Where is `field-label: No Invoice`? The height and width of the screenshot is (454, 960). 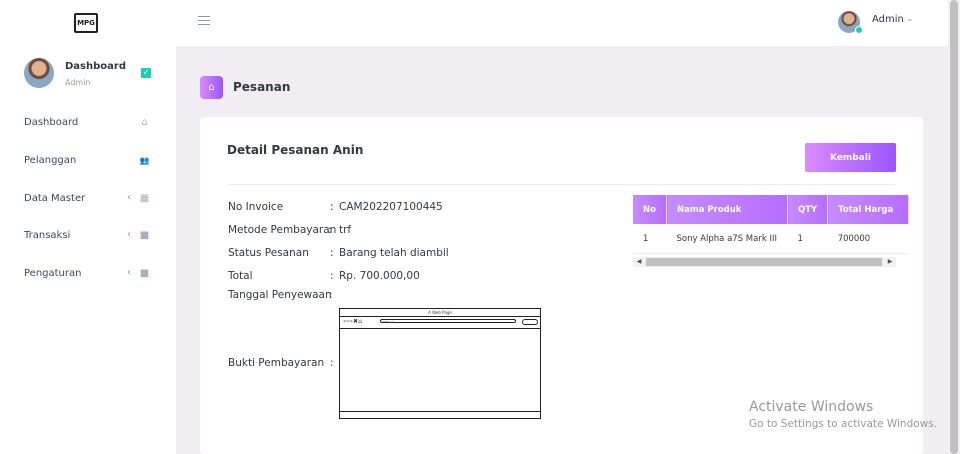
field-label: No Invoice is located at coordinates (256, 207).